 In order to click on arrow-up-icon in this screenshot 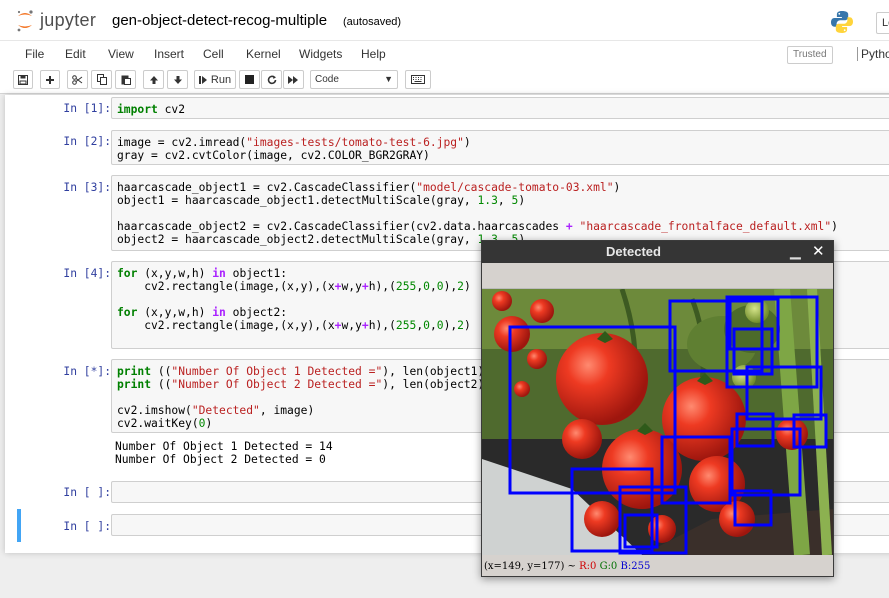, I will do `click(153, 79)`.